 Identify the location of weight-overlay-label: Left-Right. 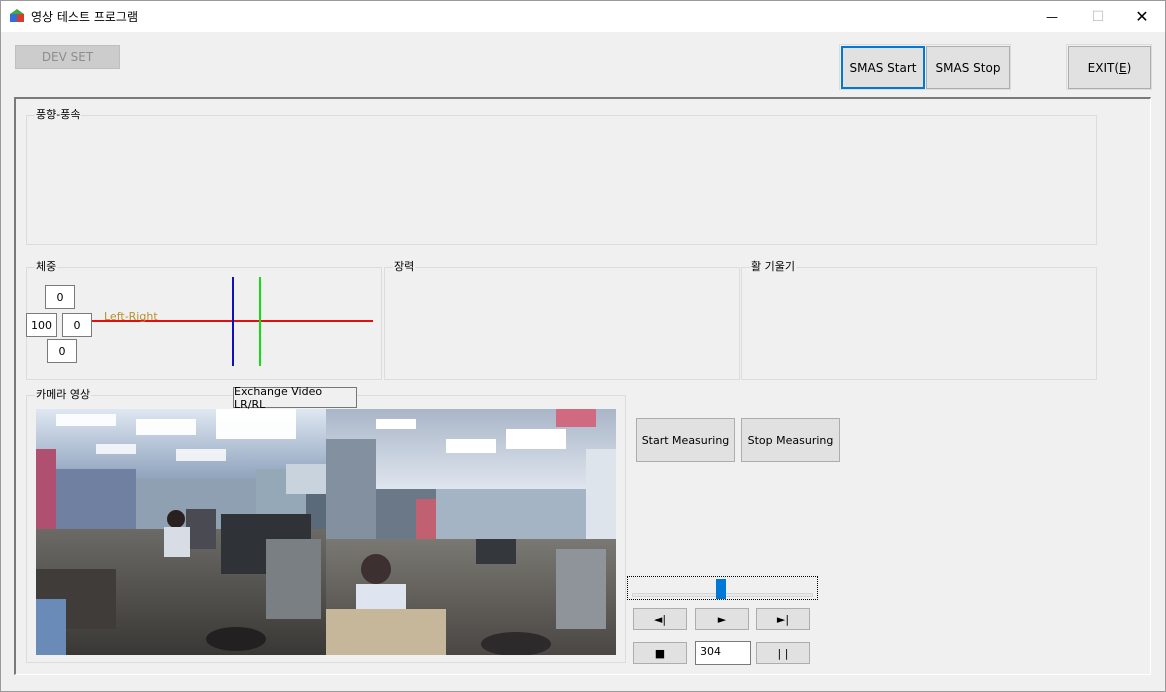
(131, 316).